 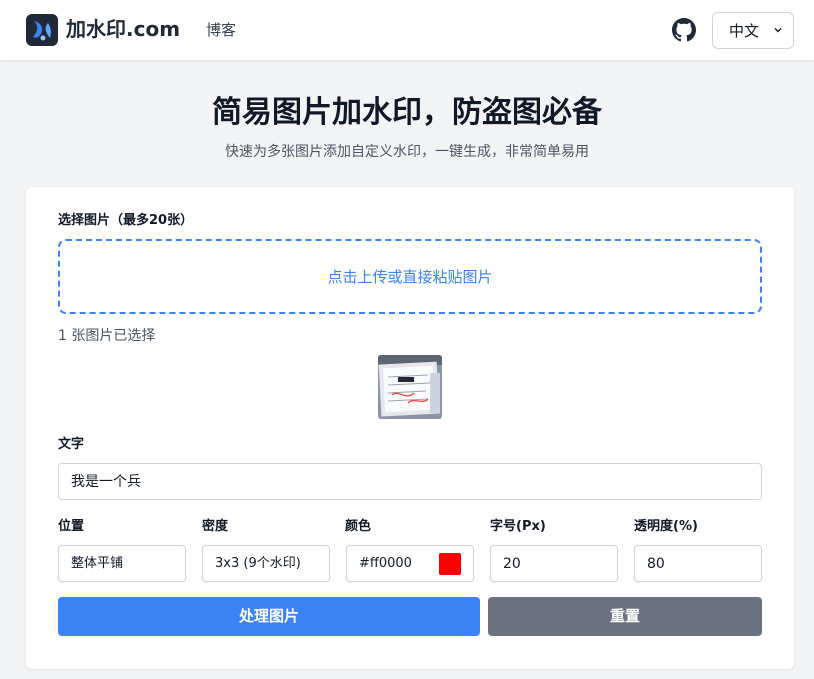 I want to click on top-navbar: 加水印.com 博客 中文, so click(x=407, y=30).